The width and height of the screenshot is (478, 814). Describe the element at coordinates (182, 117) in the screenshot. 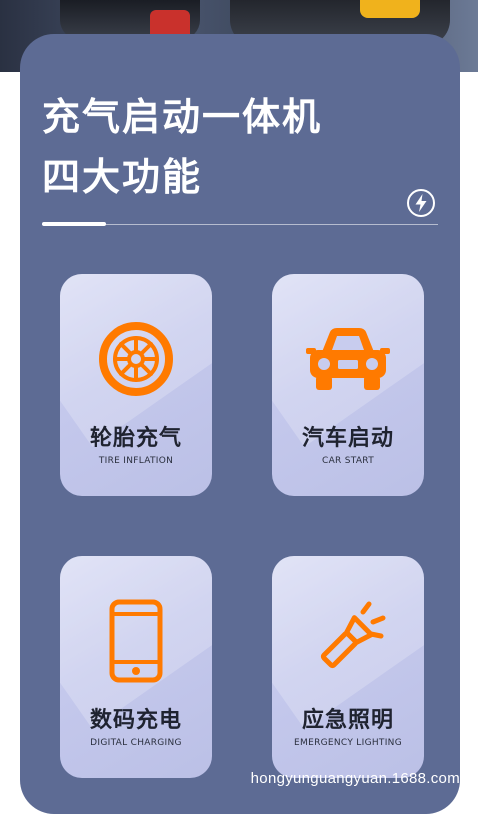

I see `page-title-line1: 充气启动一体机` at that location.